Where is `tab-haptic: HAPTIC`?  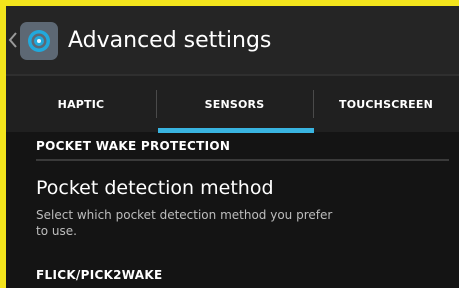
tab-haptic: HAPTIC is located at coordinates (81, 104).